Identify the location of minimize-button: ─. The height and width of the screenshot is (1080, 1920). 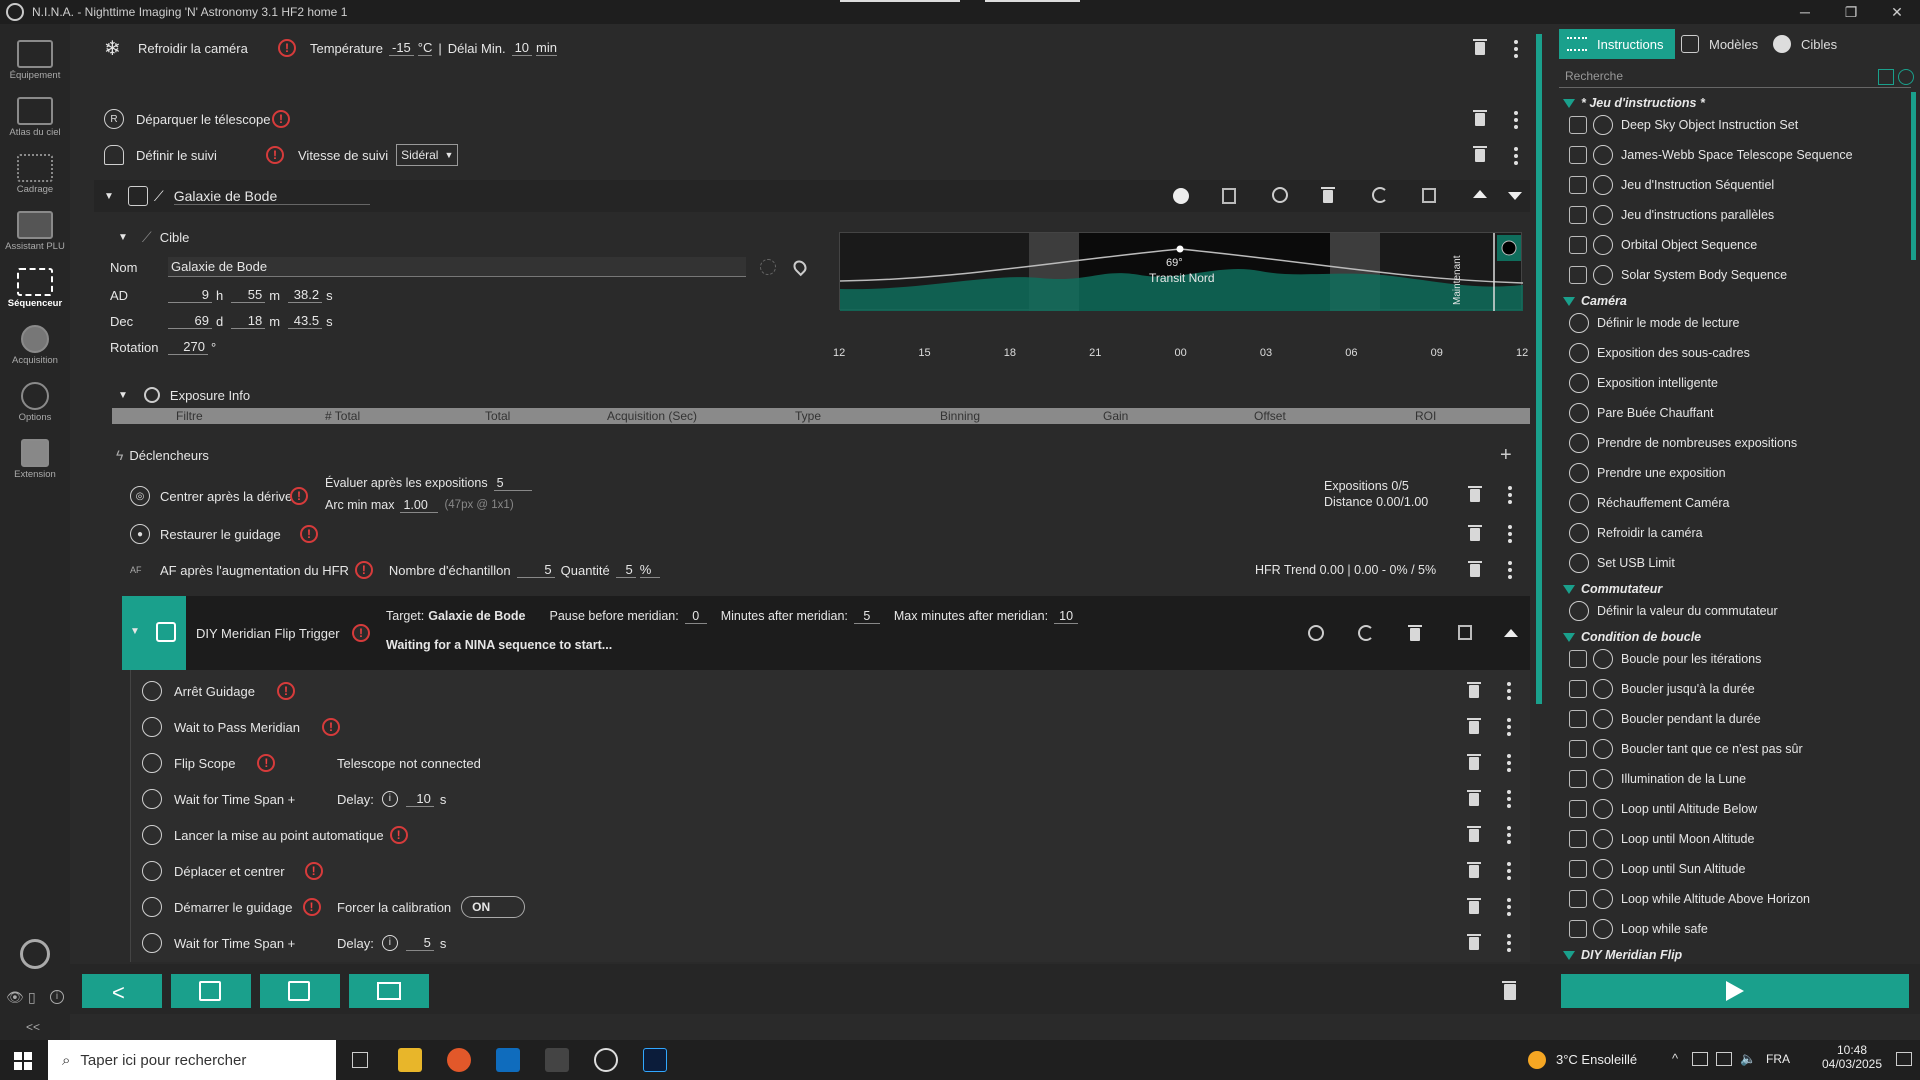
(1805, 12).